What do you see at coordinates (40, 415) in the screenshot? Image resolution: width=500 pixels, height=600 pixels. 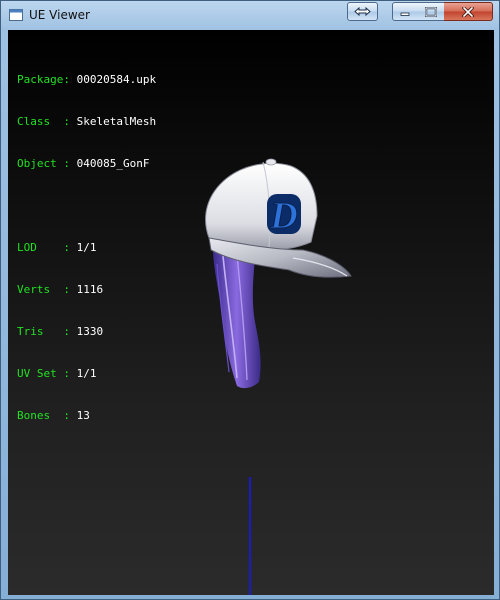 I see `info-label: Bones` at bounding box center [40, 415].